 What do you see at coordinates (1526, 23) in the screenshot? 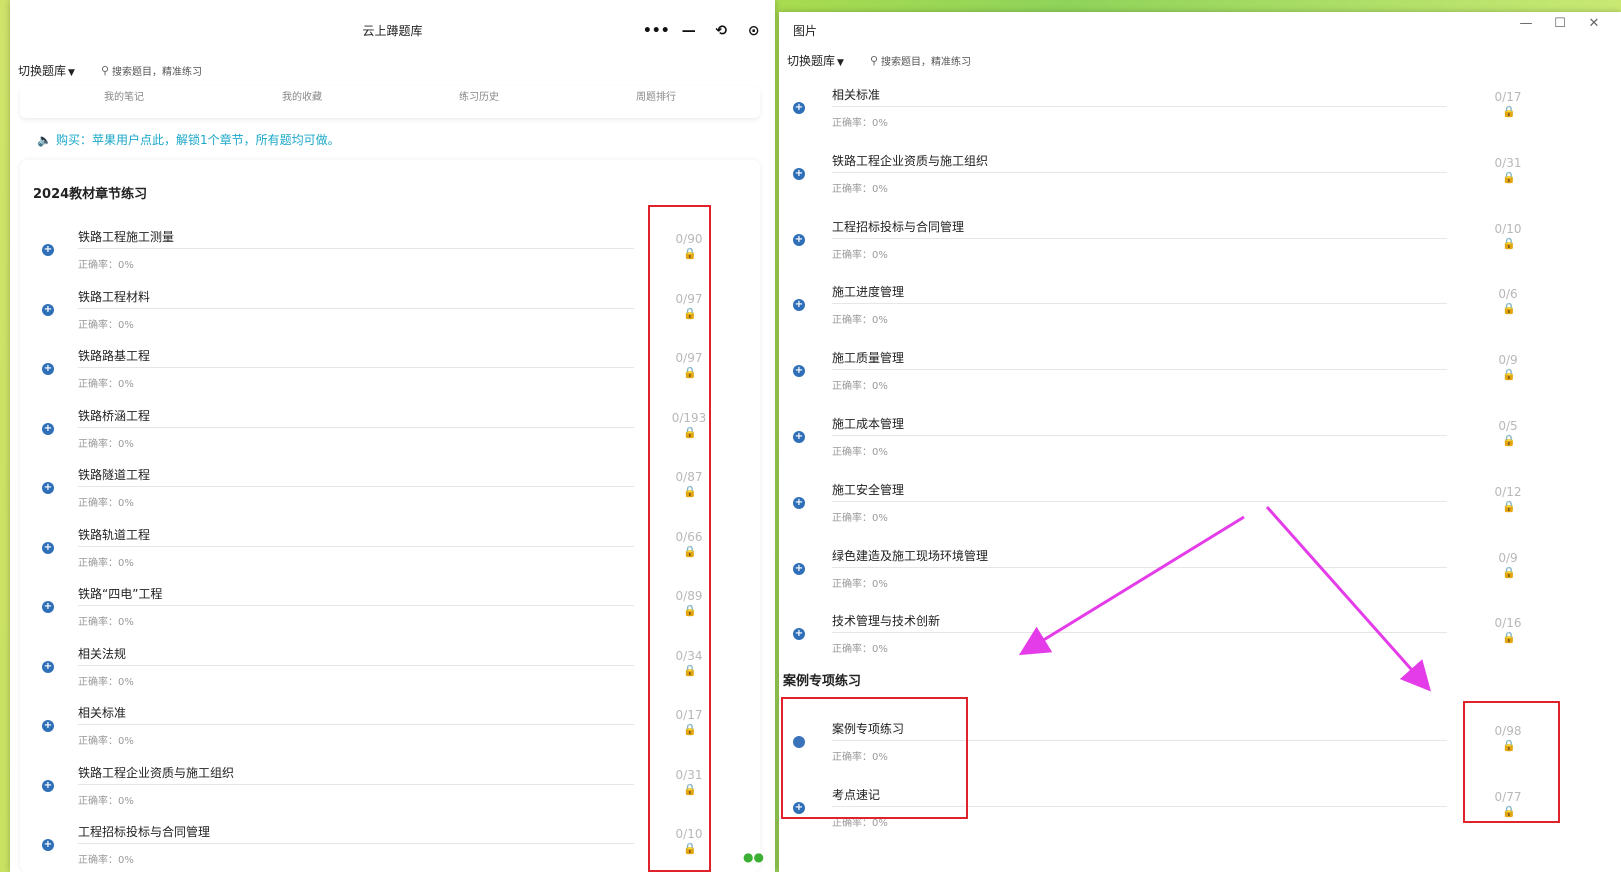
I see `minimize-button: —` at bounding box center [1526, 23].